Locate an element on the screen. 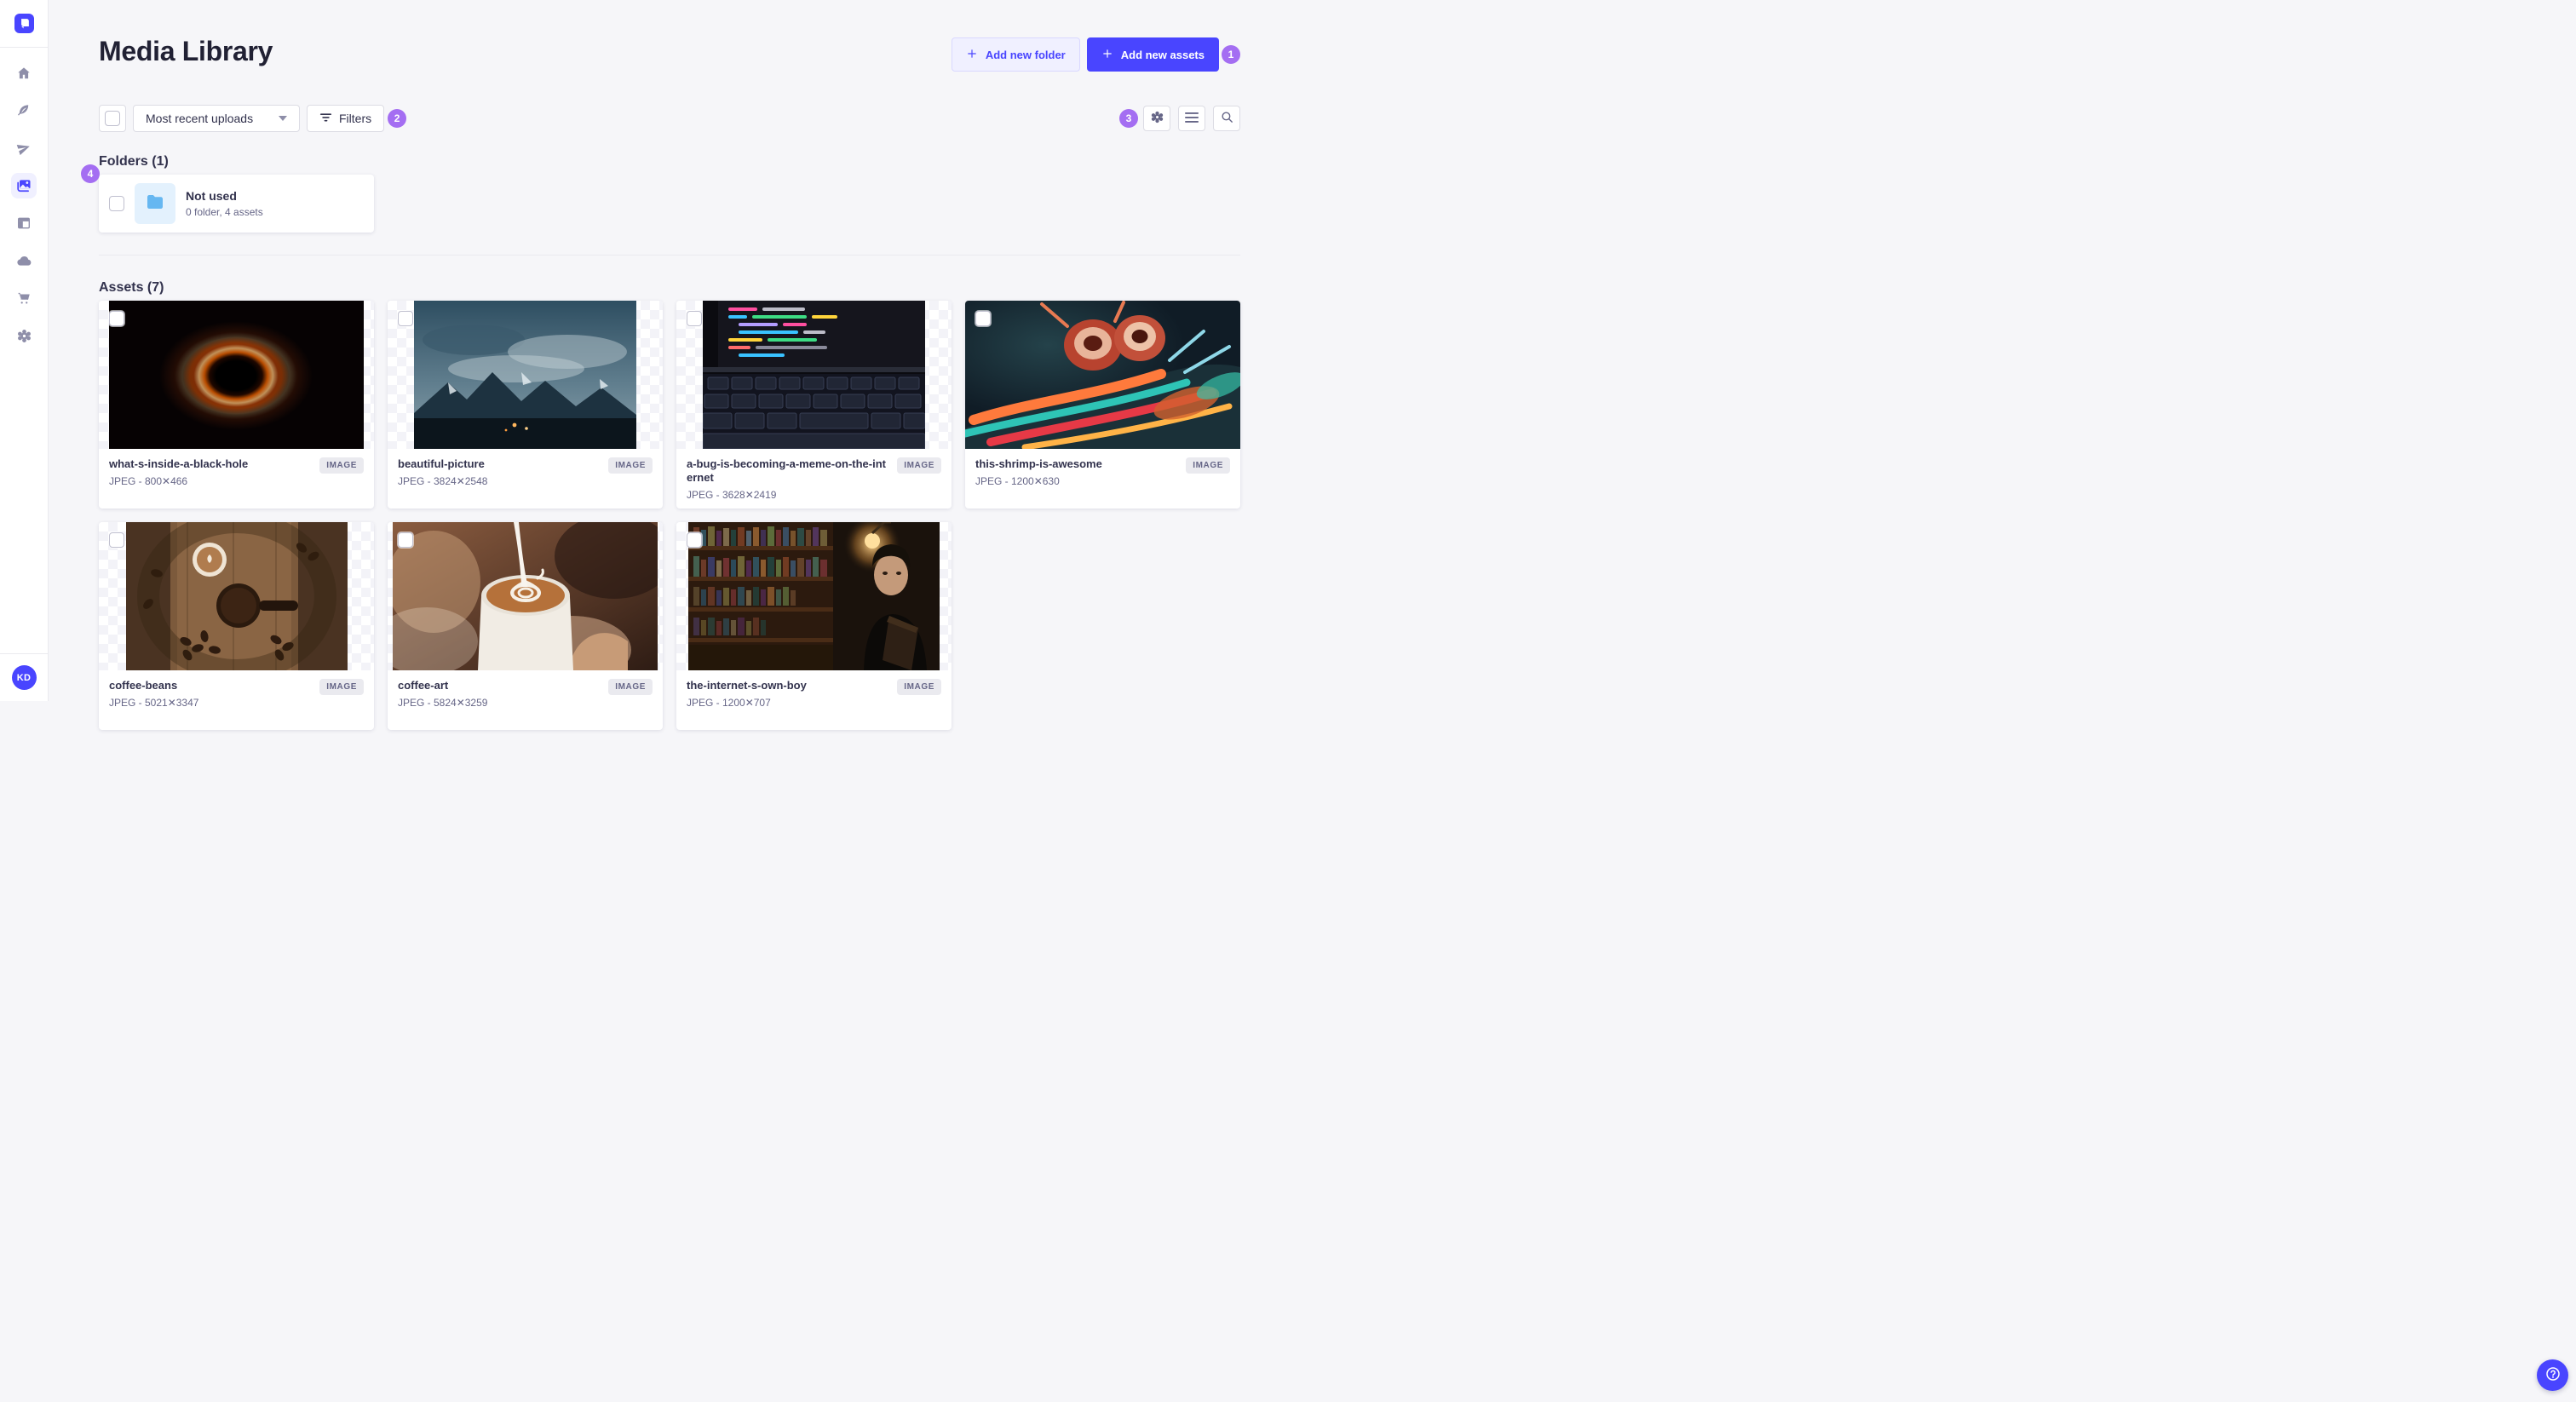  folder-icon-box is located at coordinates (155, 203).